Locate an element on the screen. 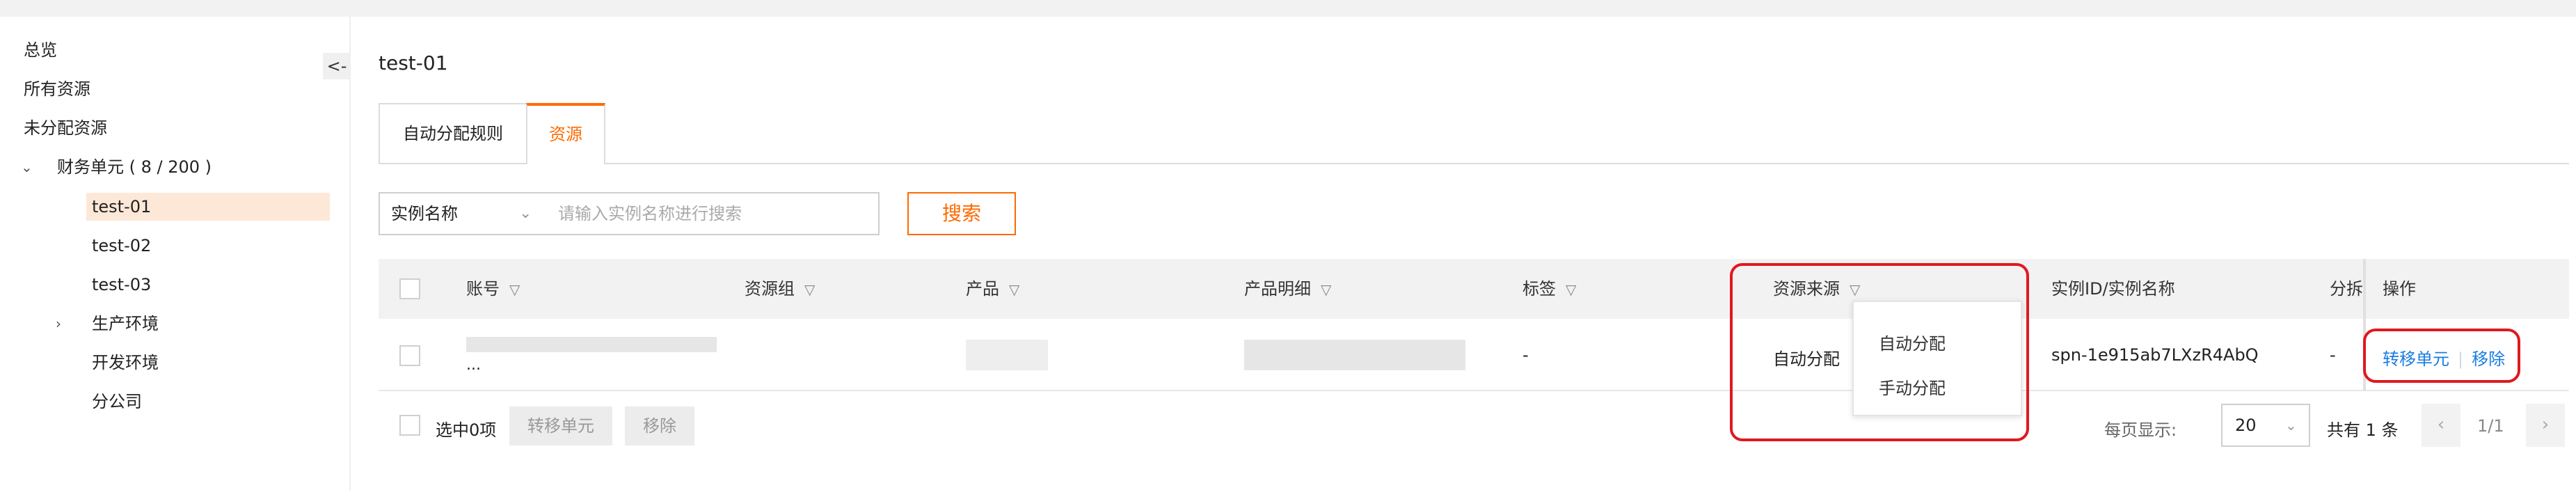 The height and width of the screenshot is (490, 2576). page-size-select: 20 ⌄ is located at coordinates (2265, 425).